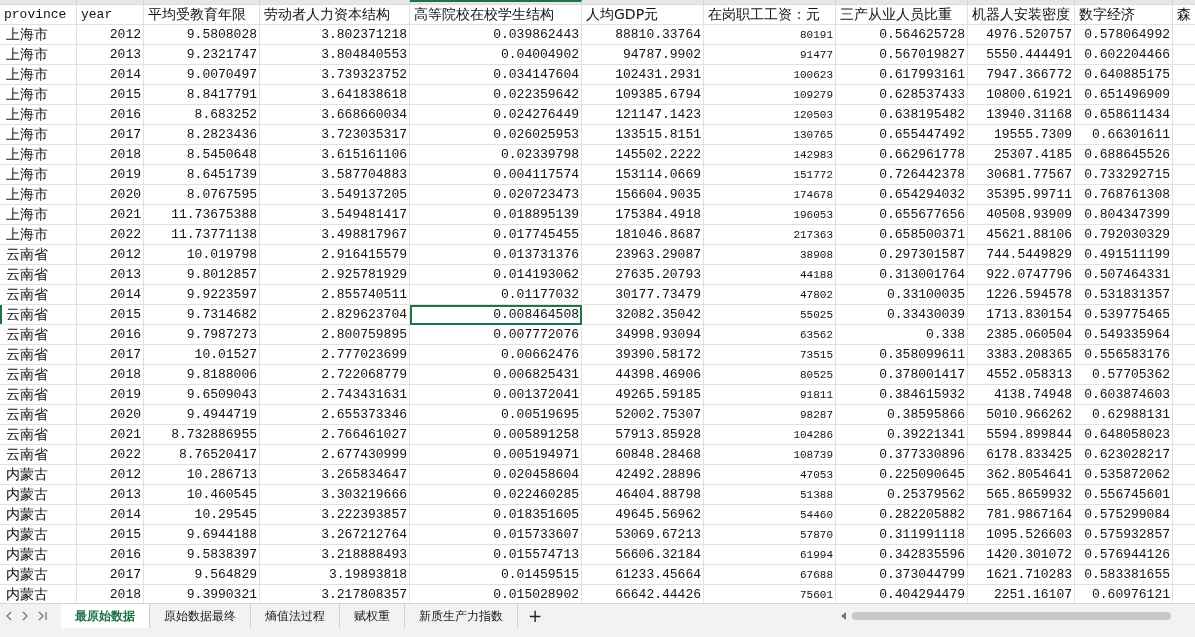 The width and height of the screenshot is (1195, 637). I want to click on table-cell: 0.38595866, so click(902, 415).